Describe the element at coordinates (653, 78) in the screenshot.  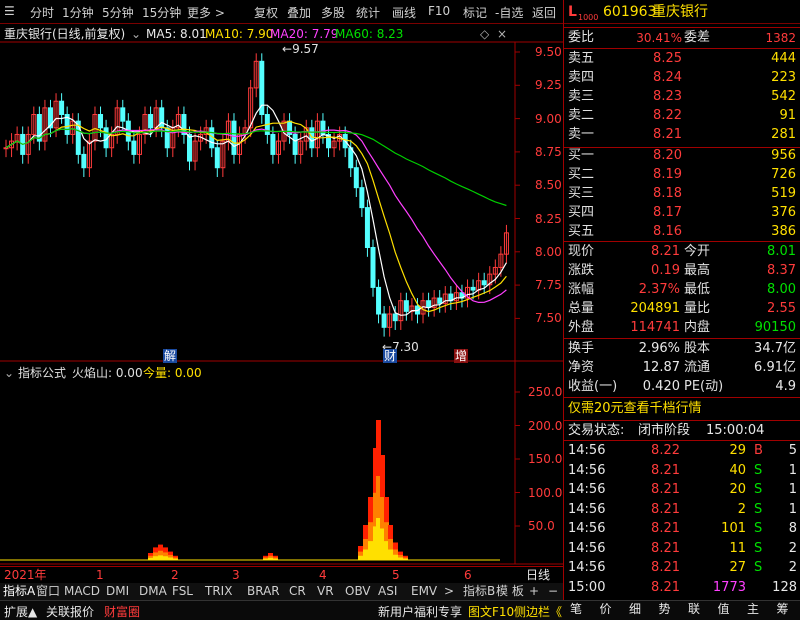
I see `book-price: 8.24` at that location.